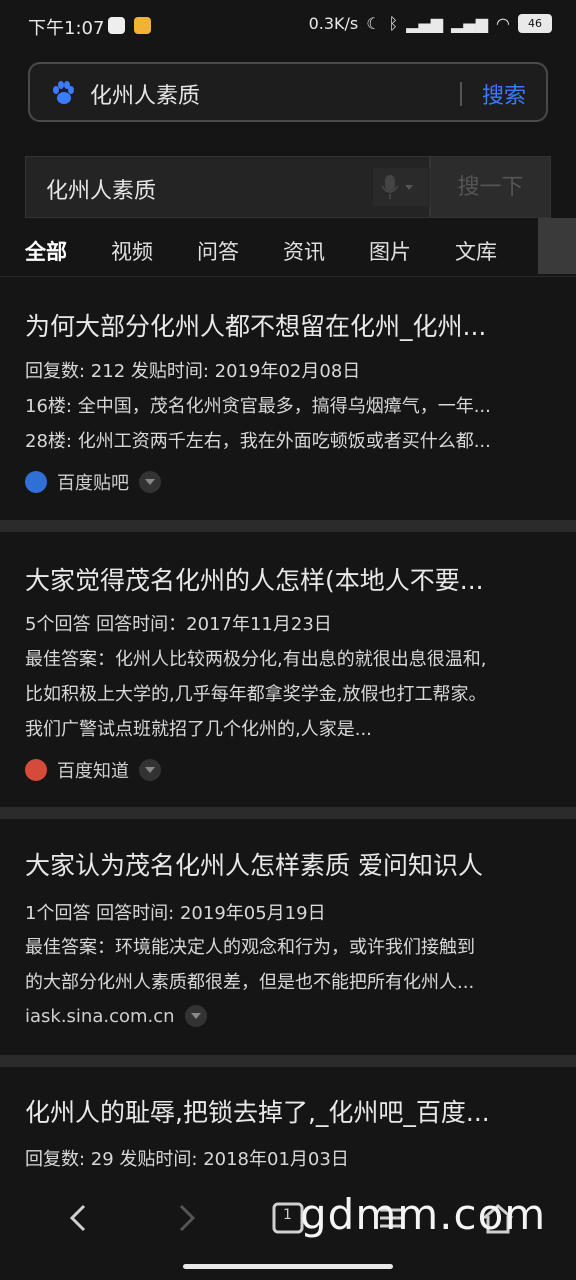 This screenshot has width=576, height=1280. I want to click on page-search-box: 化州人素质 搜一下, so click(288, 187).